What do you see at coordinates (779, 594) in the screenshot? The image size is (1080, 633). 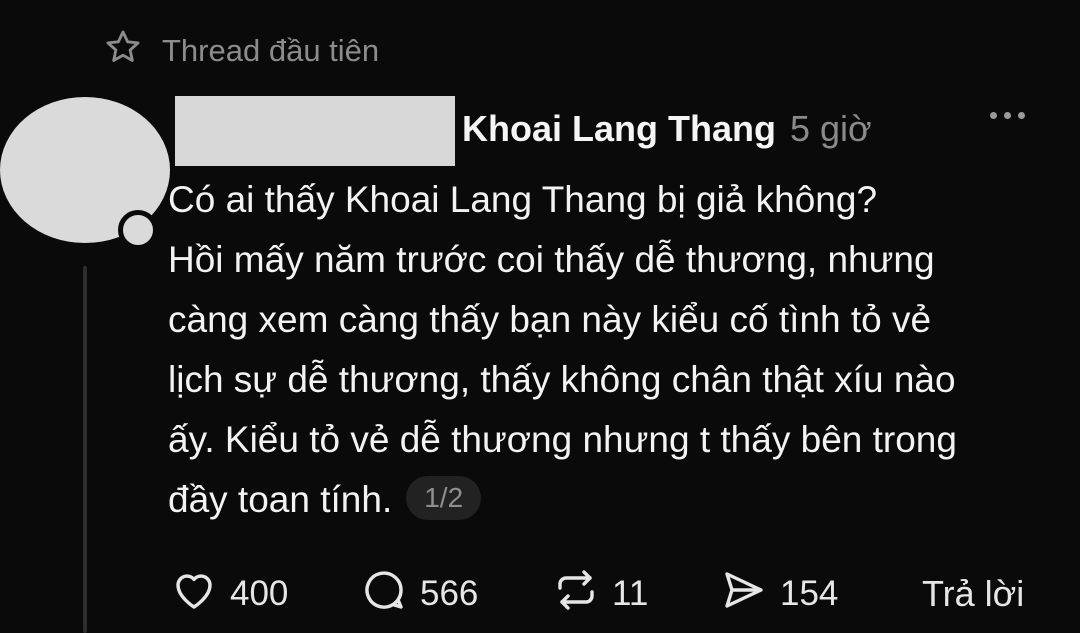 I see `share-button: 154` at bounding box center [779, 594].